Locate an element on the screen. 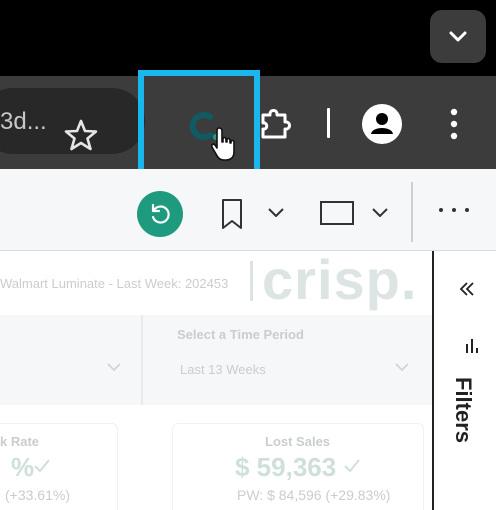 The width and height of the screenshot is (496, 510). crisp-logo-text: crisp is located at coordinates (331, 281).